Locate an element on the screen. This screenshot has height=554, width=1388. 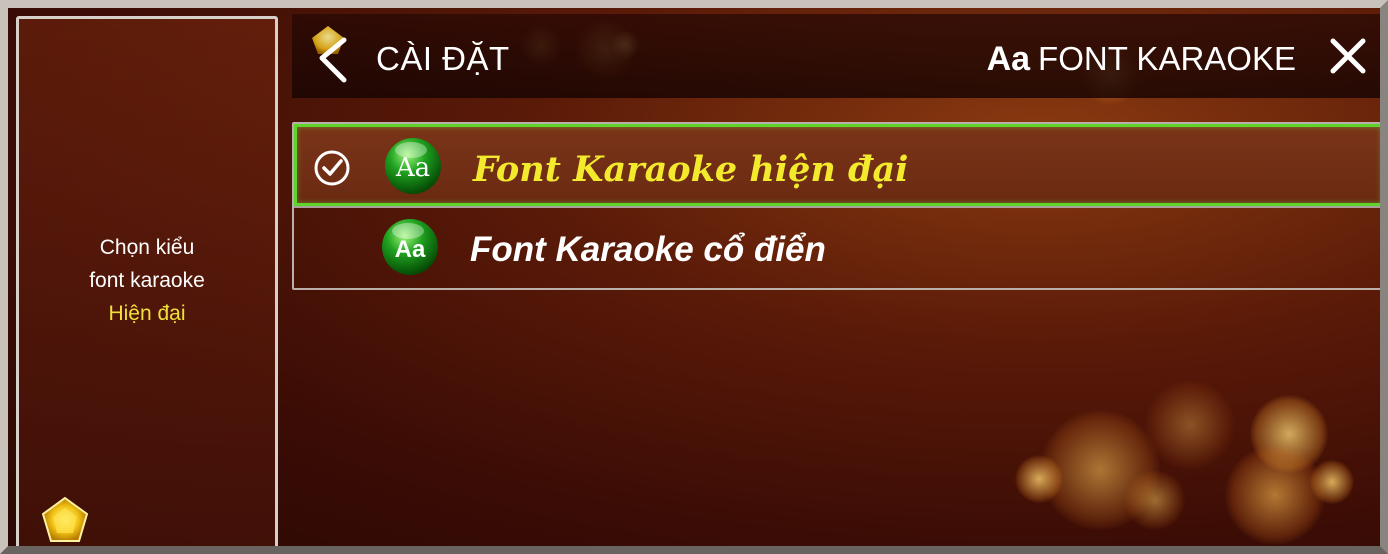
font-option-label: Font Karaoke cổ điển is located at coordinates (648, 249).